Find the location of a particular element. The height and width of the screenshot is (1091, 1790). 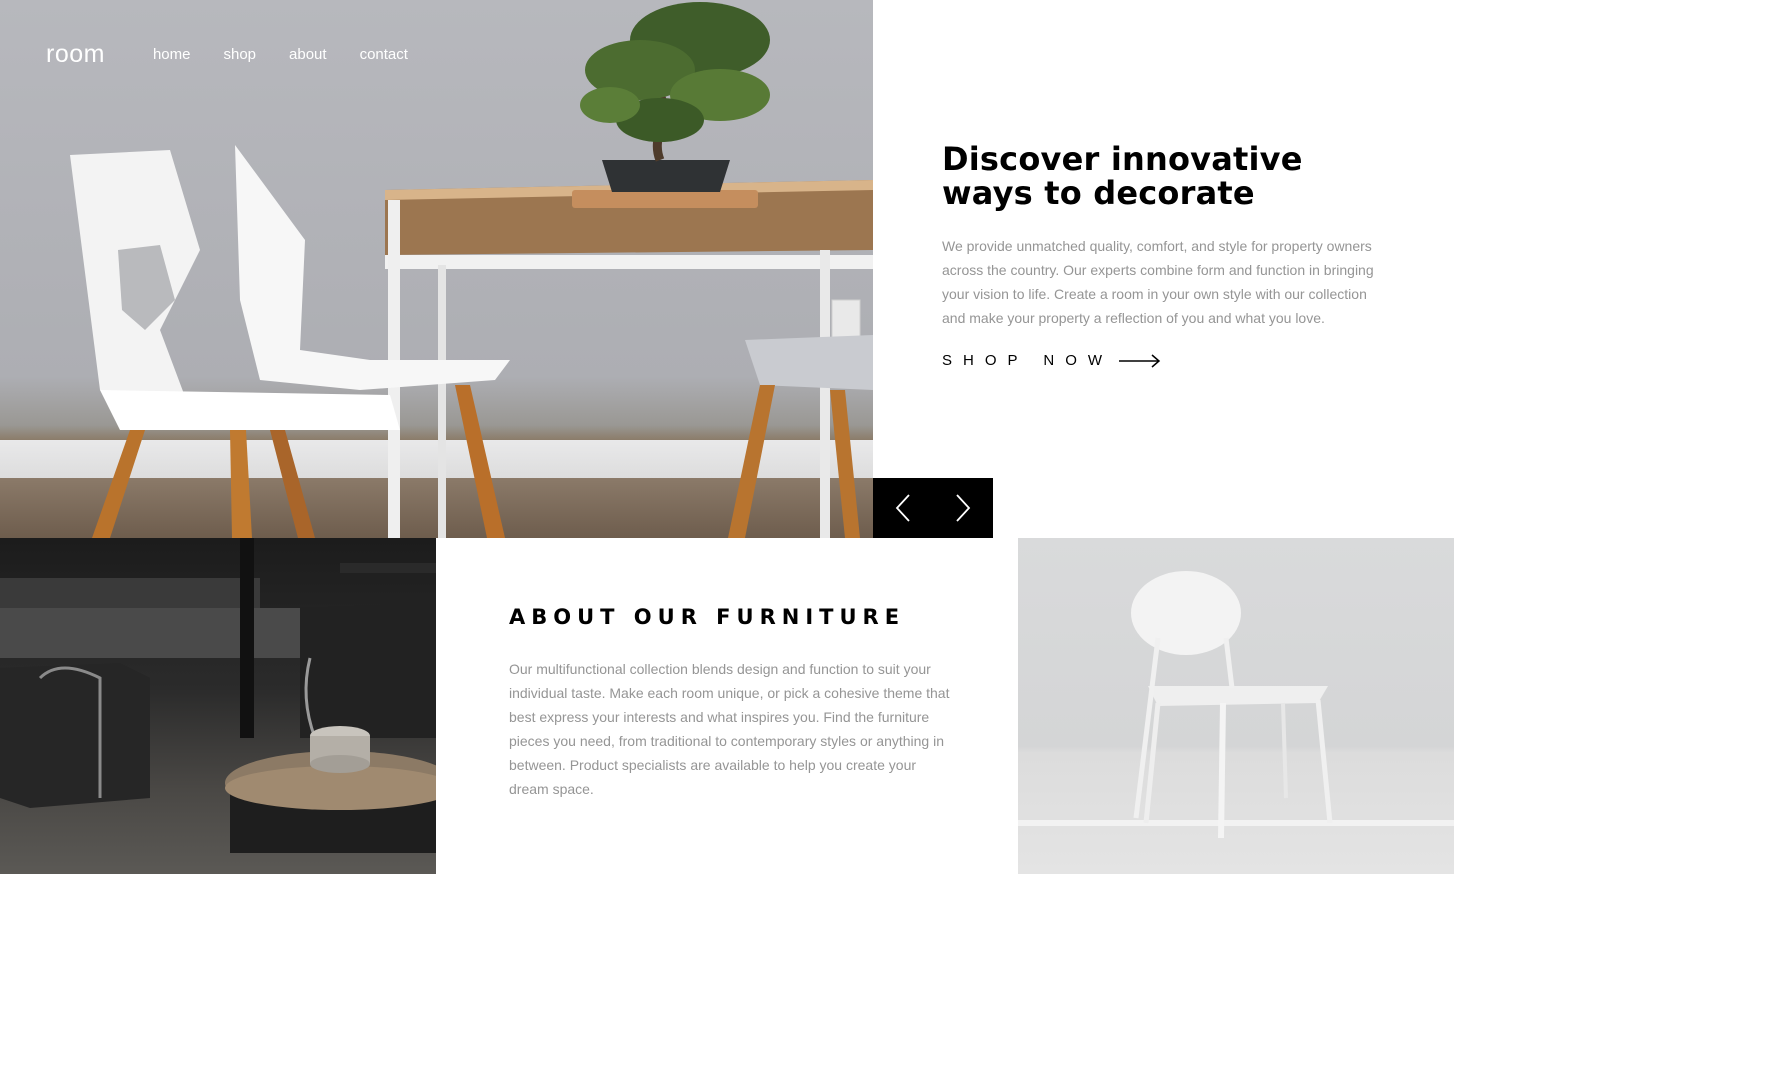

slider-controls is located at coordinates (933, 508).